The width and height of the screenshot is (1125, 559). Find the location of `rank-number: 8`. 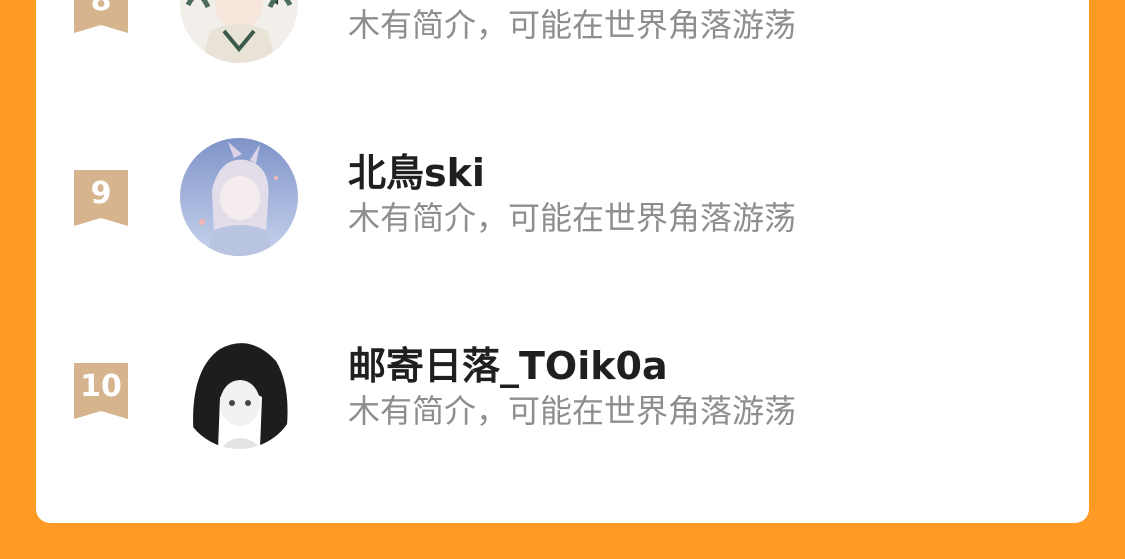

rank-number: 8 is located at coordinates (101, 9).